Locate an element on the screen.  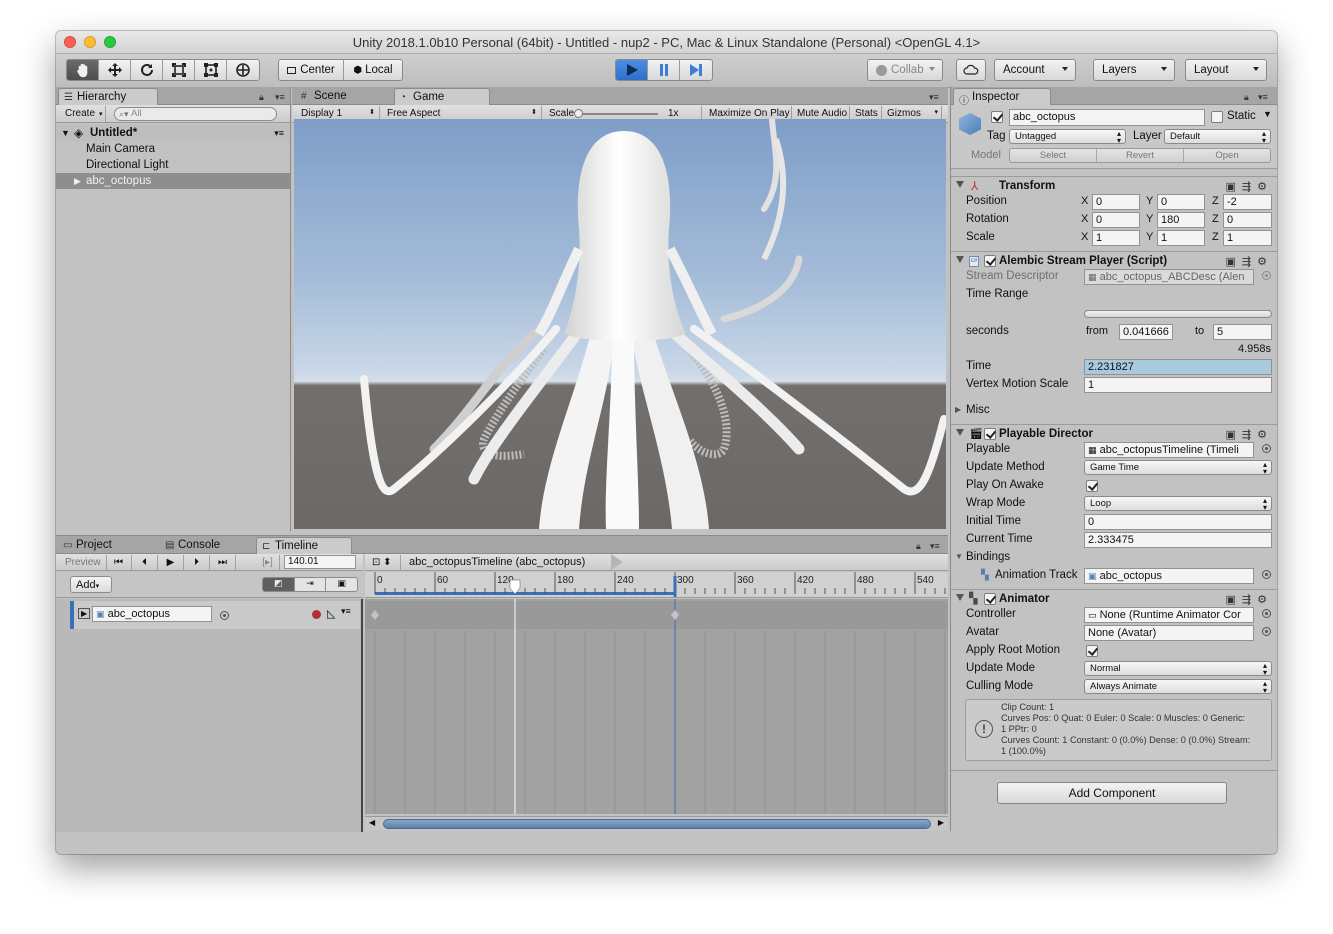
scale-y-field: 1 is located at coordinates (1181, 238).